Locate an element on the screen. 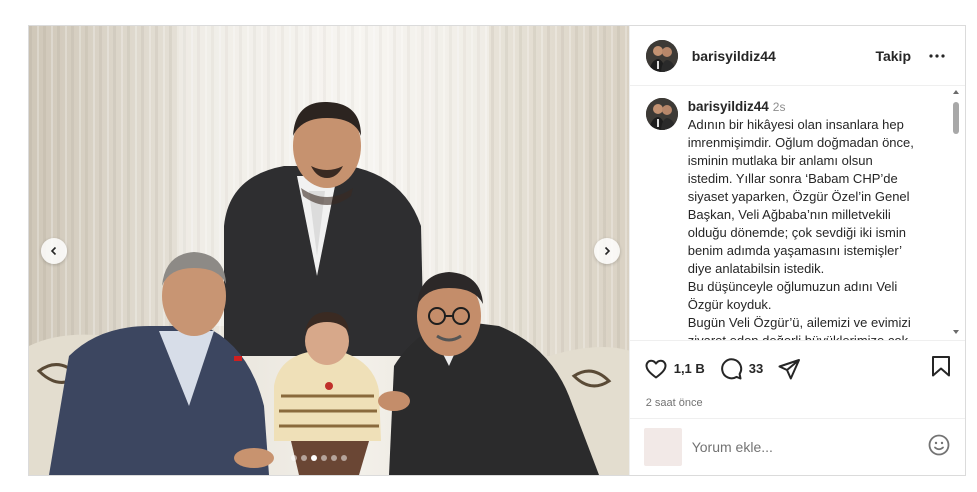  caption-line: istedim. Yıllar sonra ‘Babam CHP’de is located at coordinates (792, 178).